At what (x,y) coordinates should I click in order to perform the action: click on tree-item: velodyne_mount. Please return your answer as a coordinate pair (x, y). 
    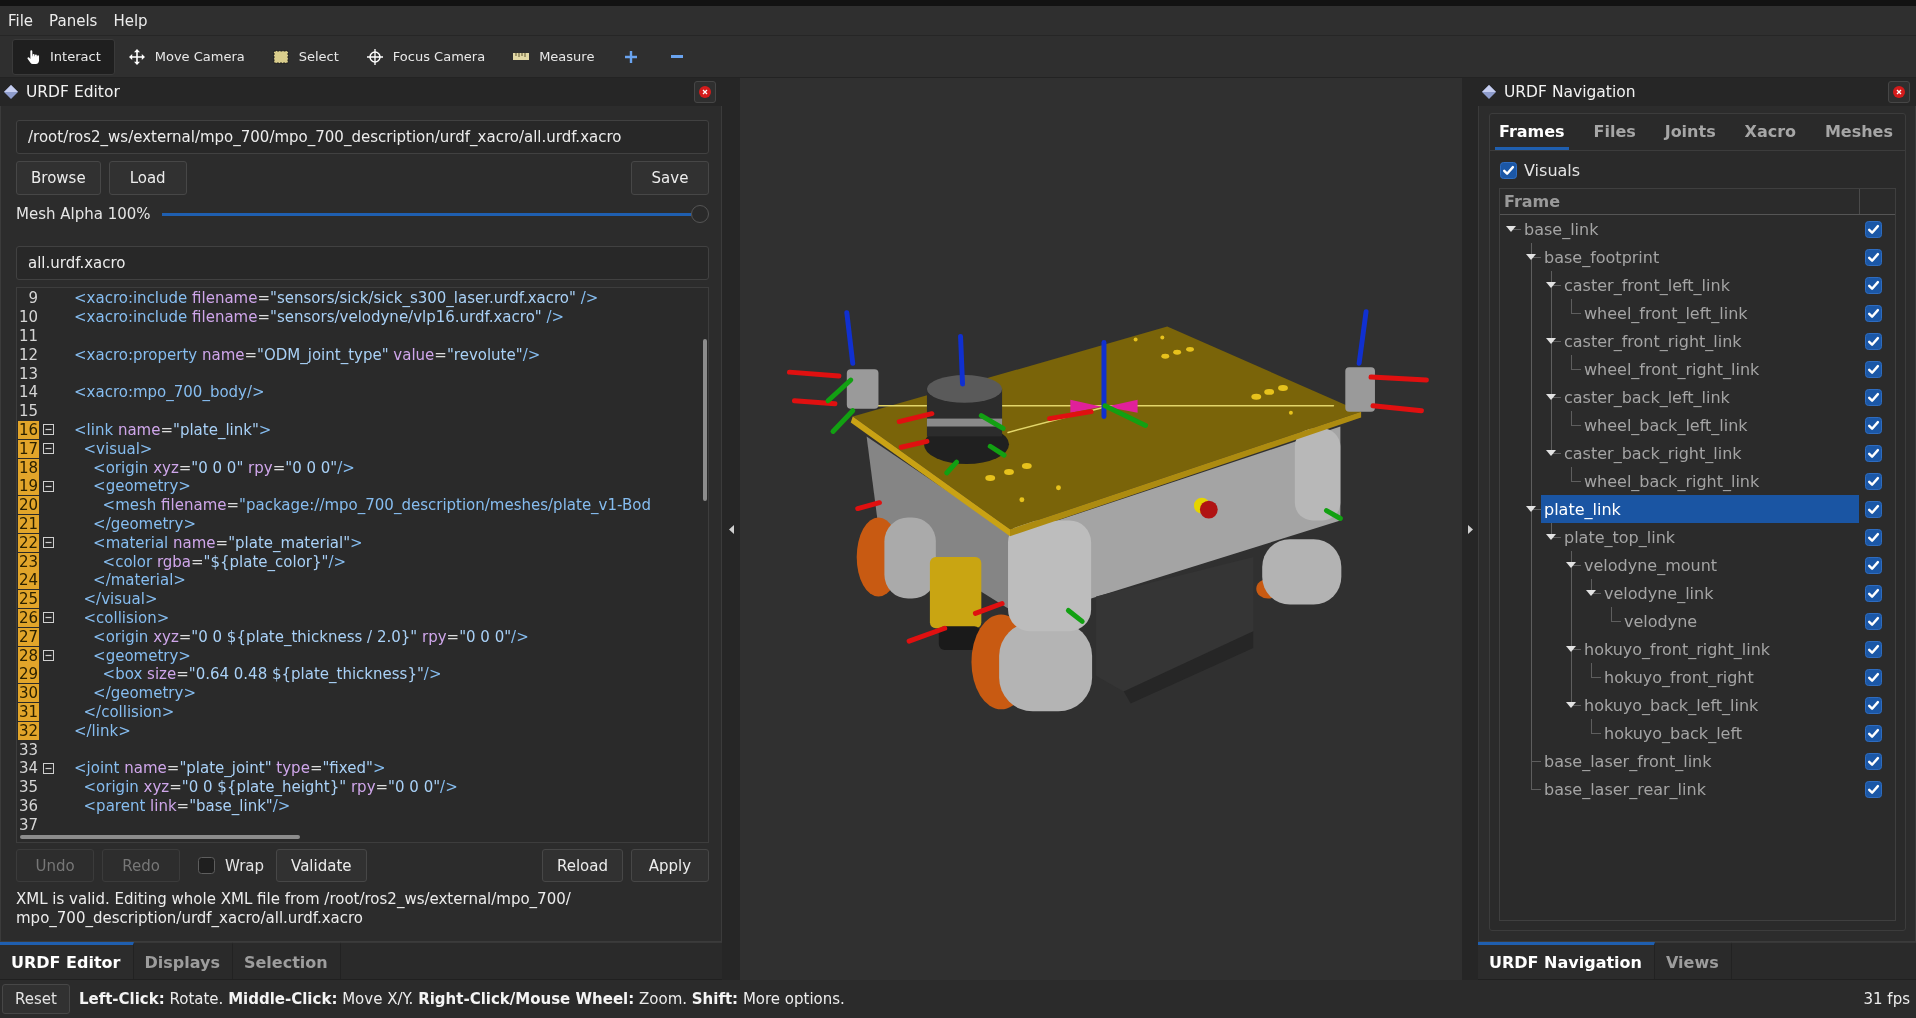
    Looking at the image, I should click on (1720, 565).